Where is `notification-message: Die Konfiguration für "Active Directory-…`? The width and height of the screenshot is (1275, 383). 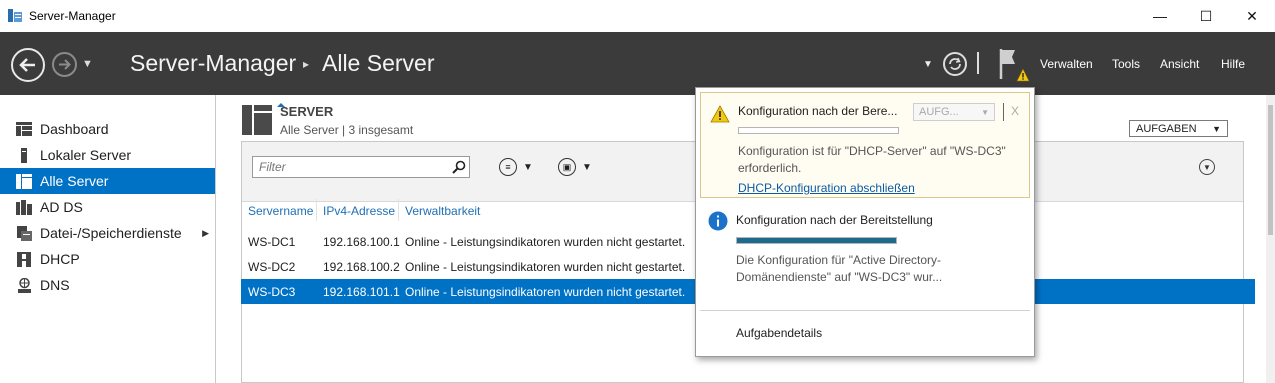
notification-message: Die Konfiguration für "Active Directory-… is located at coordinates (839, 268).